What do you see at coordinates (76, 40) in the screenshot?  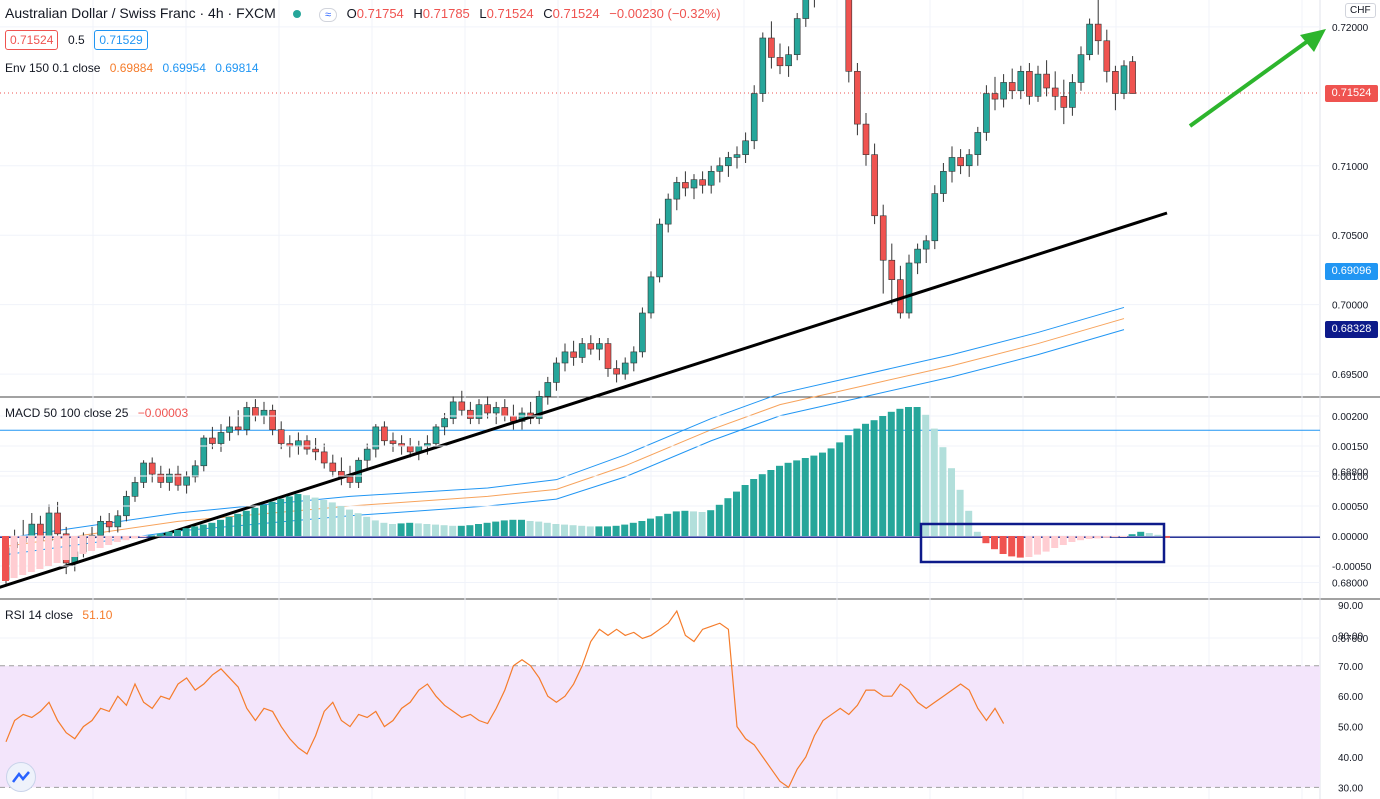 I see `spread-value: 0.5` at bounding box center [76, 40].